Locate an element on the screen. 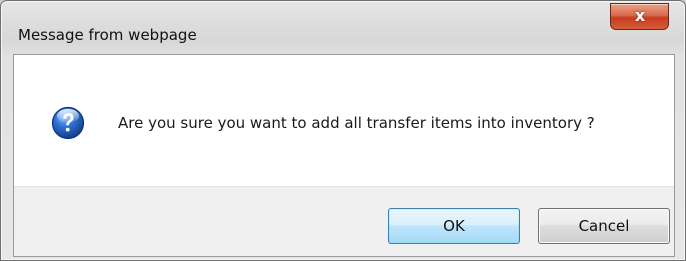  close-icon: x is located at coordinates (640, 15).